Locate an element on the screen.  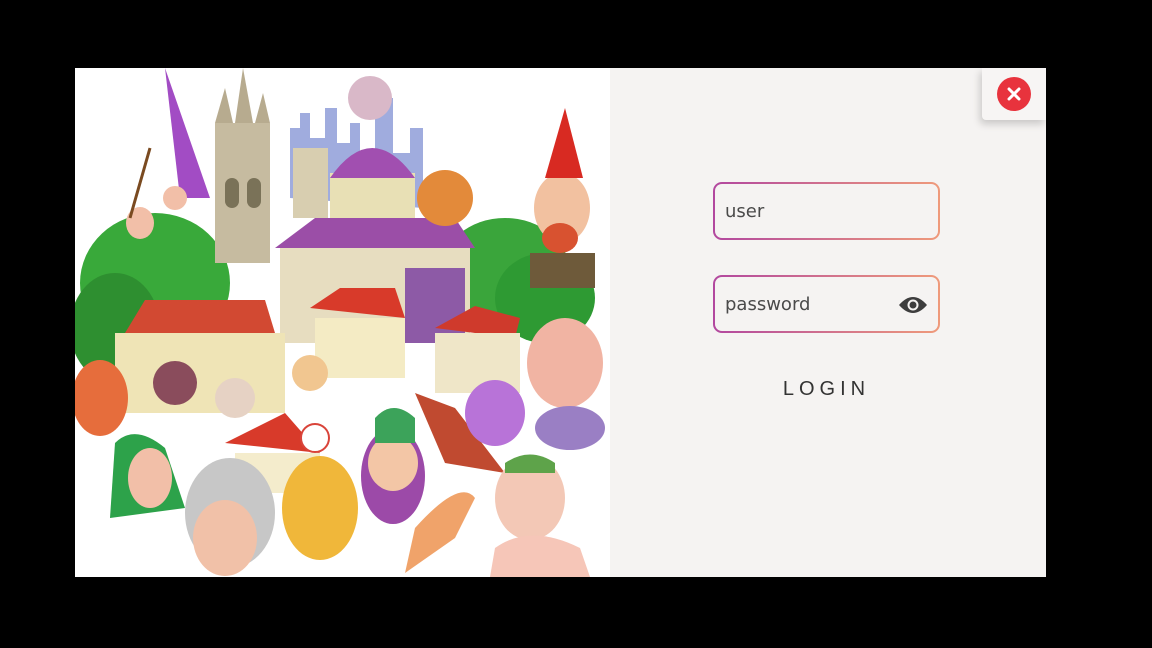
login-button: LOGIN is located at coordinates (826, 389).